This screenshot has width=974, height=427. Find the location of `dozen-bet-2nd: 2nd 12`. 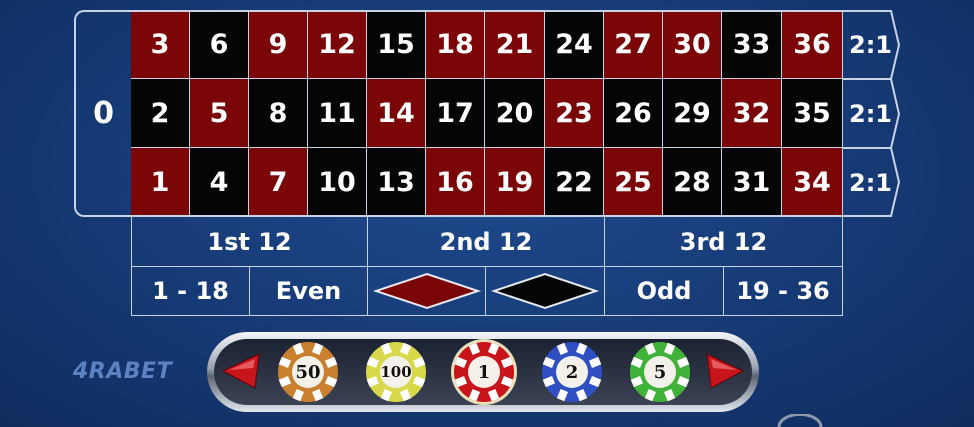

dozen-bet-2nd: 2nd 12 is located at coordinates (486, 242).